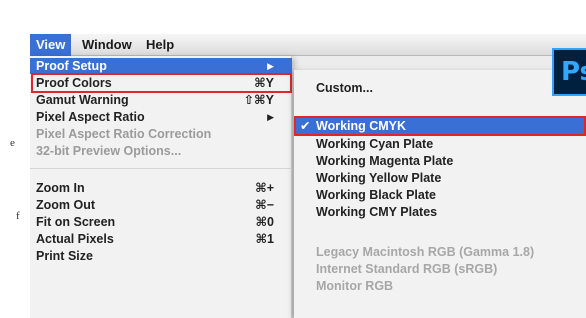  Describe the element at coordinates (264, 188) in the screenshot. I see `menu-item-shortcut: ⌘+` at that location.